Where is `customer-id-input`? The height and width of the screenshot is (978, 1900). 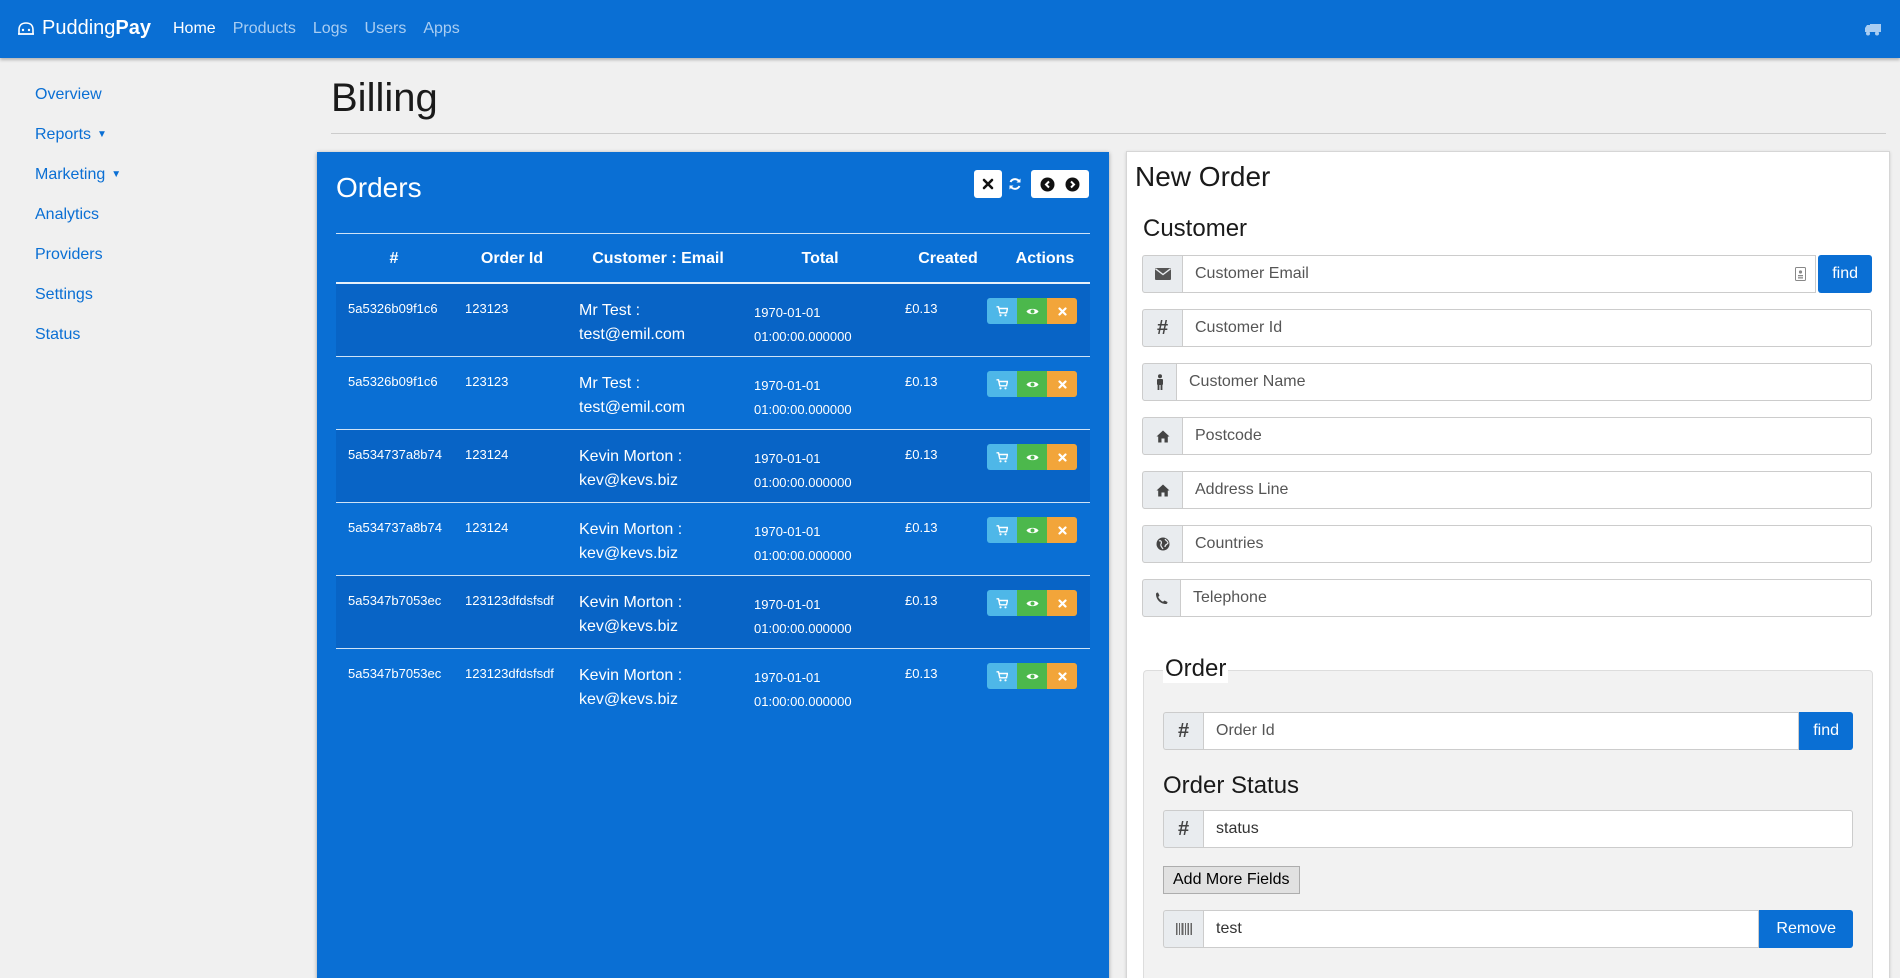
customer-id-input is located at coordinates (1527, 328).